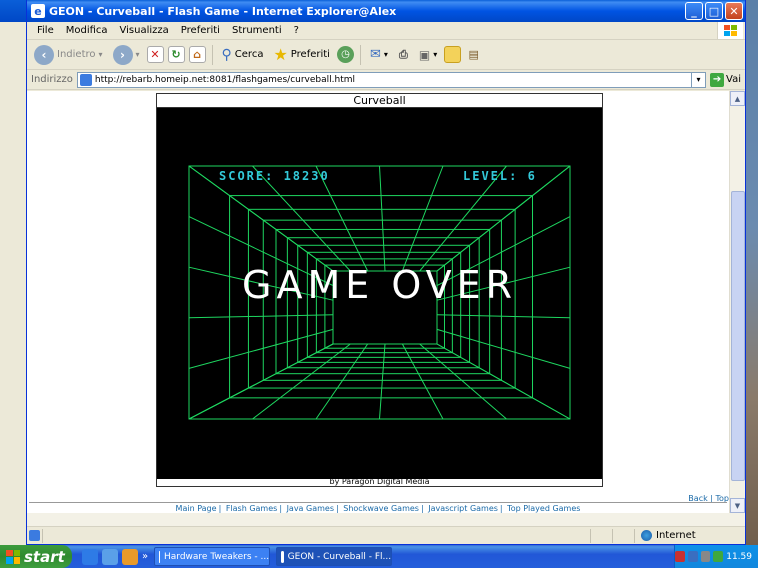  Describe the element at coordinates (35, 535) in the screenshot. I see `status-page-icon` at that location.